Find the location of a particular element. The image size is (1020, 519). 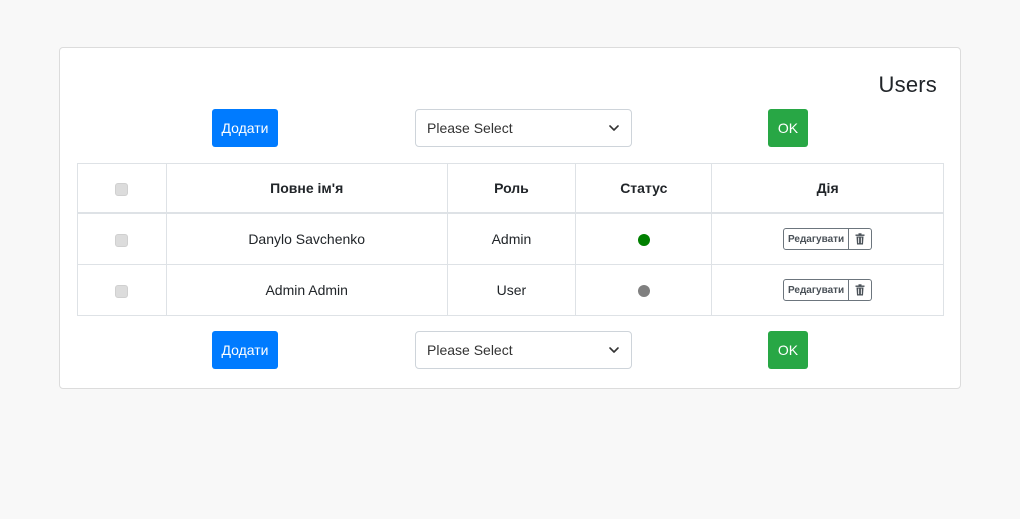

user-role: User is located at coordinates (511, 290).